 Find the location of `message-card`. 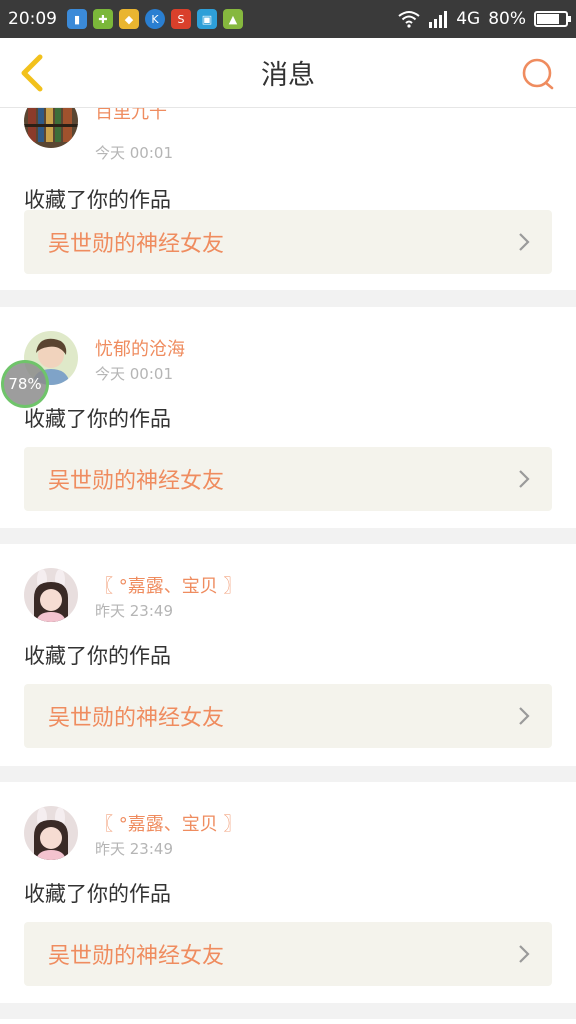

message-card is located at coordinates (288, 1021).